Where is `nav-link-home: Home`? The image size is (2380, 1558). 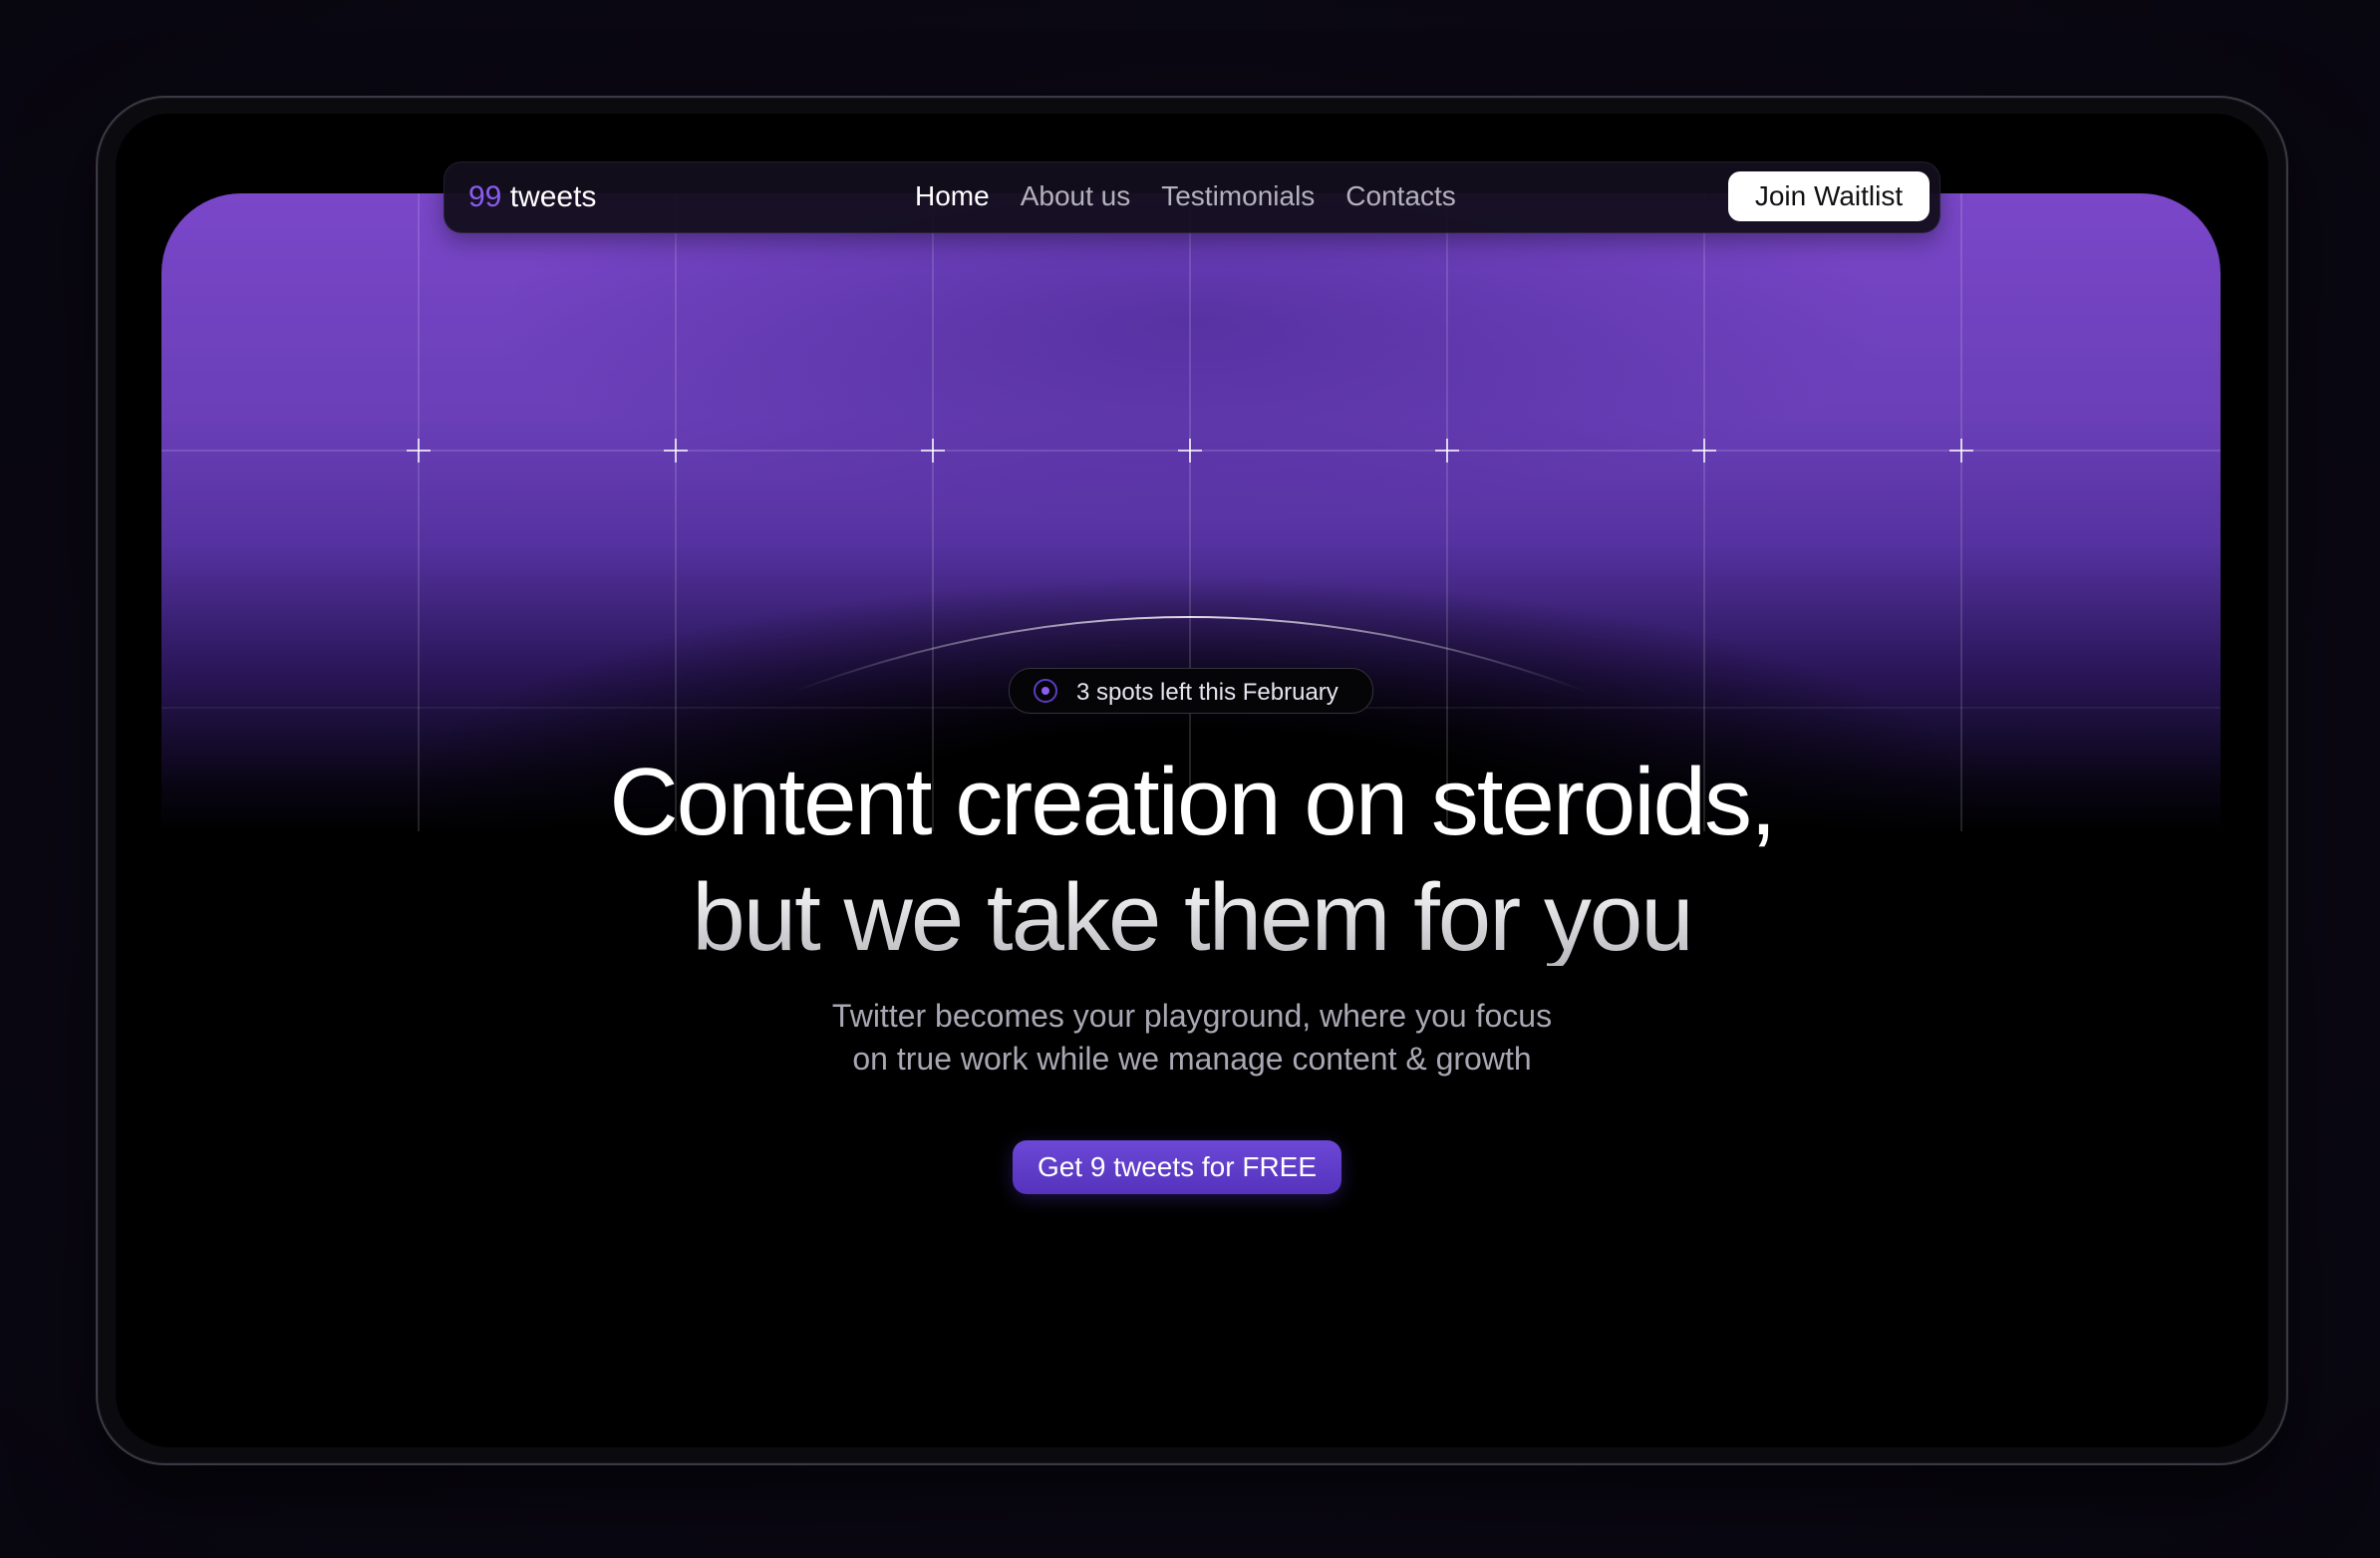 nav-link-home: Home is located at coordinates (952, 196).